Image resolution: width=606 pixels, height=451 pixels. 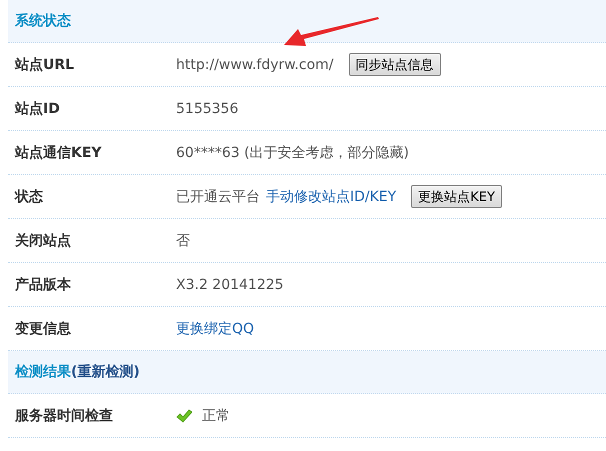 What do you see at coordinates (29, 197) in the screenshot?
I see `field-label: 状态` at bounding box center [29, 197].